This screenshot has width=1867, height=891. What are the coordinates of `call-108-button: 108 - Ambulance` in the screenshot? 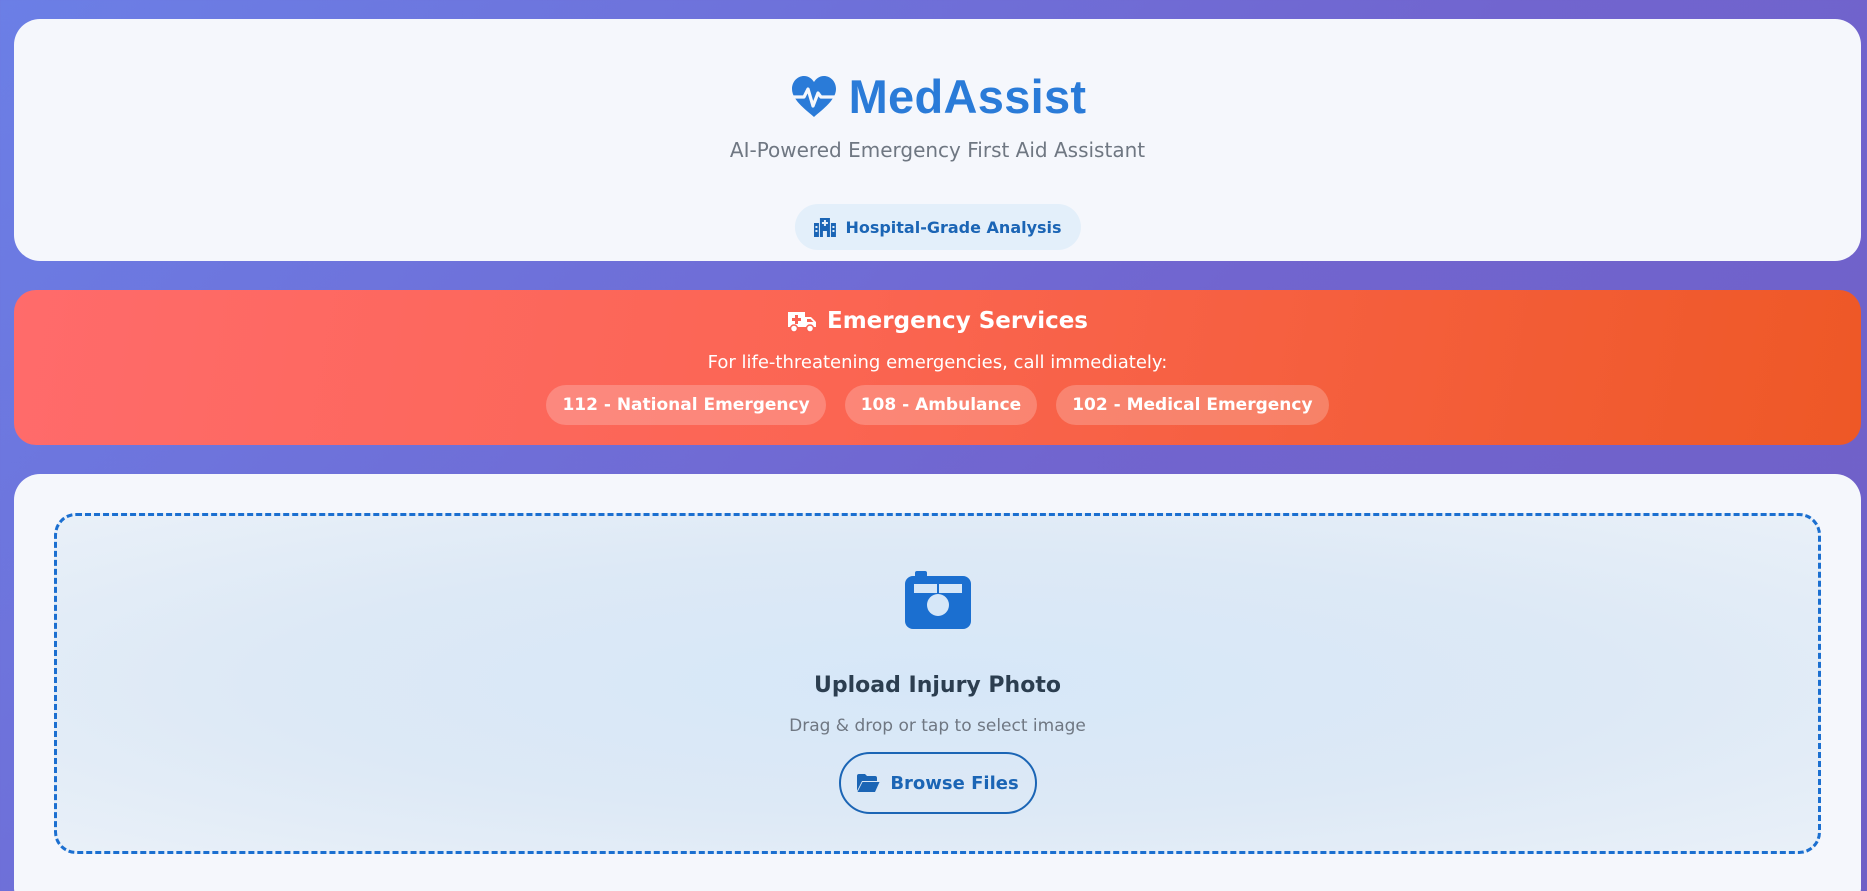 It's located at (941, 405).